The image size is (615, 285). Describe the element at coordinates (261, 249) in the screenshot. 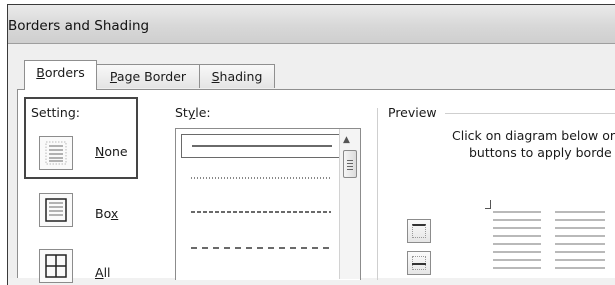

I see `style-item-long-dash` at that location.